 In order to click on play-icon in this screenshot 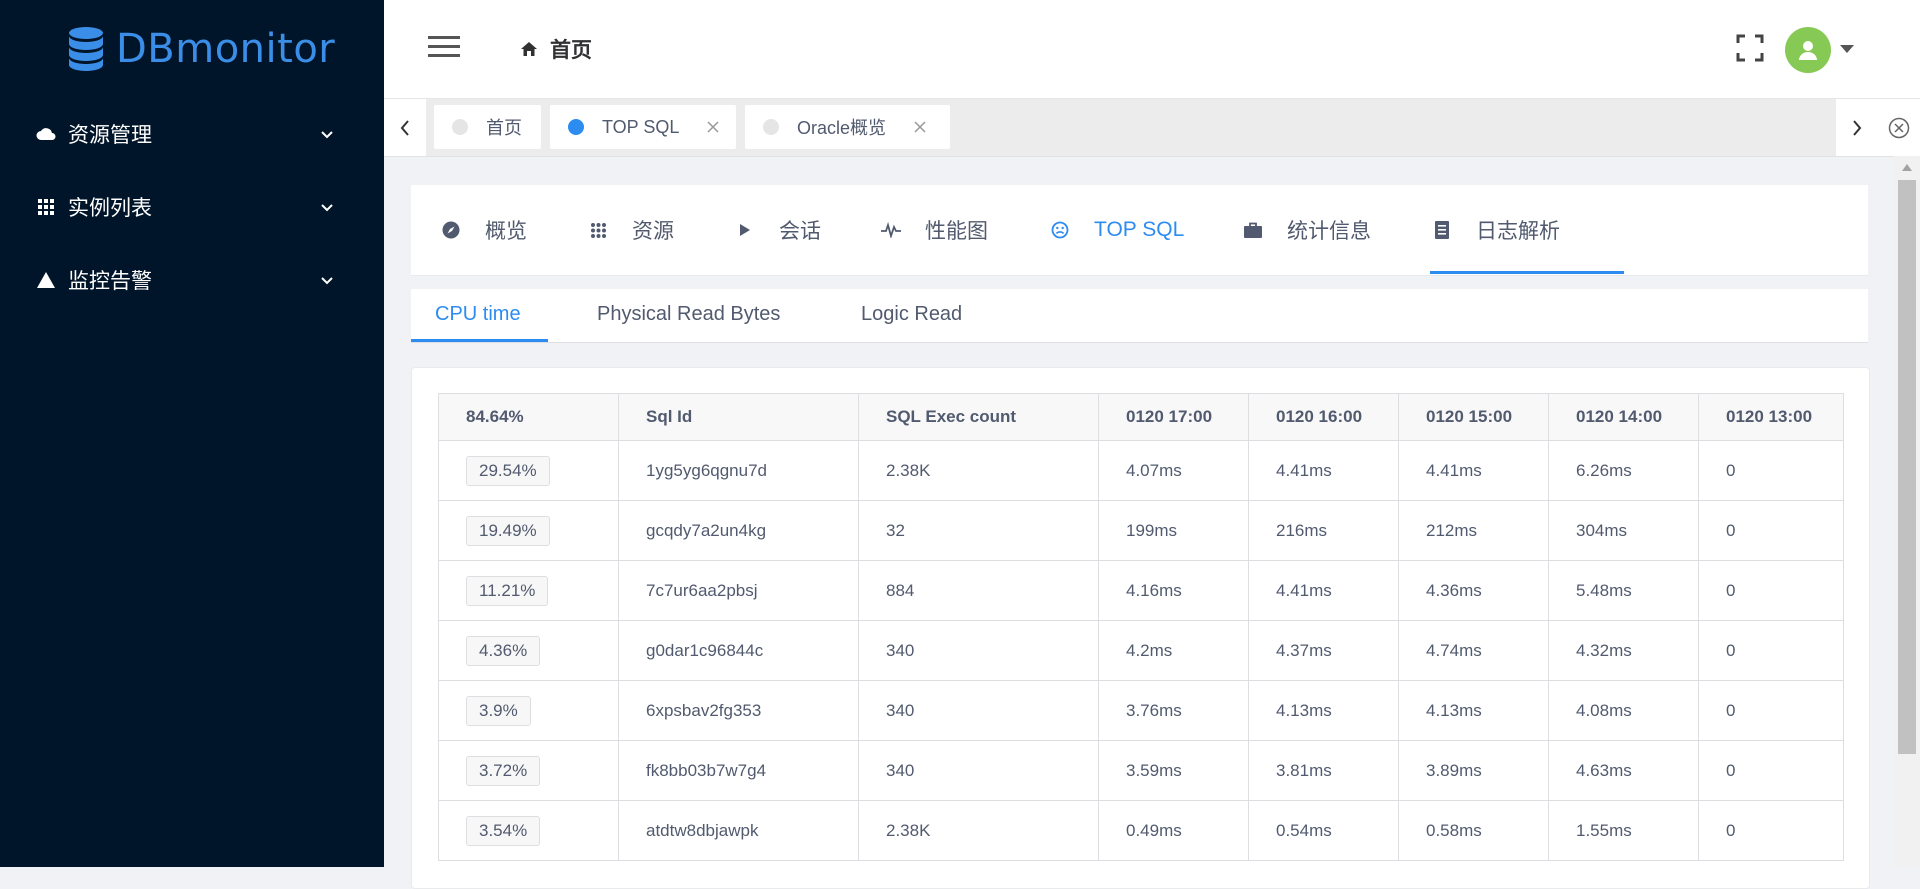, I will do `click(745, 230)`.